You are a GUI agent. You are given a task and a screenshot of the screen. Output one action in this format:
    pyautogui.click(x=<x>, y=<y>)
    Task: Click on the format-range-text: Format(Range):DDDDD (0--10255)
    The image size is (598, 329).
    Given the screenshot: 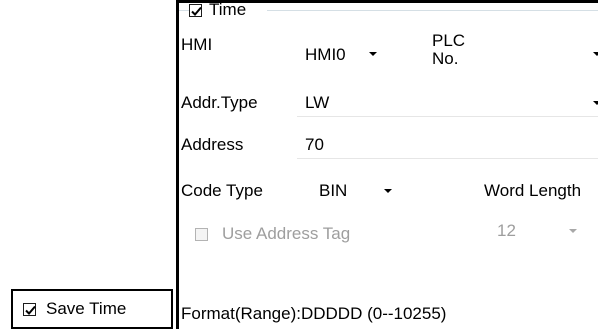 What is the action you would take?
    pyautogui.click(x=314, y=313)
    